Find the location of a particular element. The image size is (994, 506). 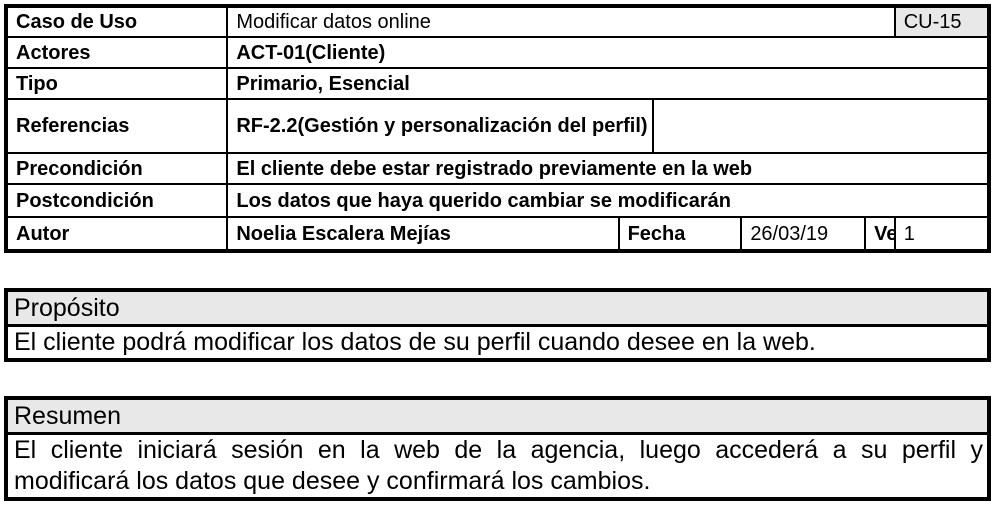

referencias-empty is located at coordinates (821, 126).